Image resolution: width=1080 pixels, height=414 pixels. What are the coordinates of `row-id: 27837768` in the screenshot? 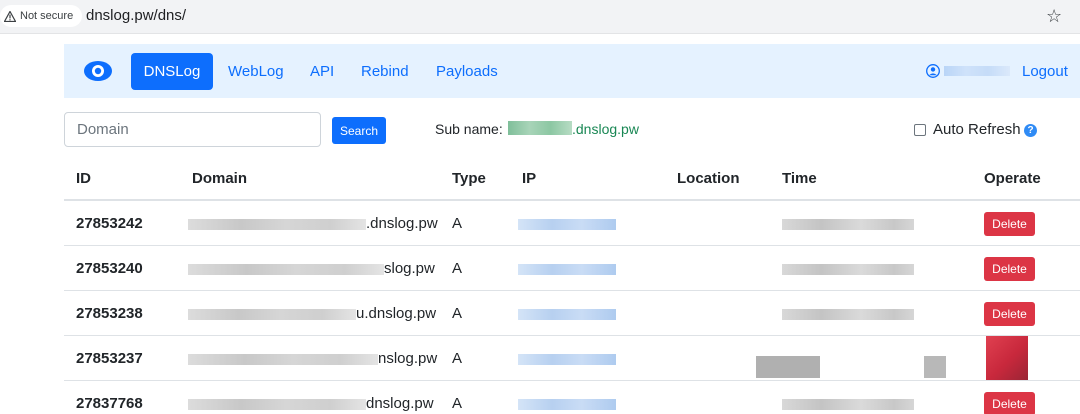 It's located at (109, 403).